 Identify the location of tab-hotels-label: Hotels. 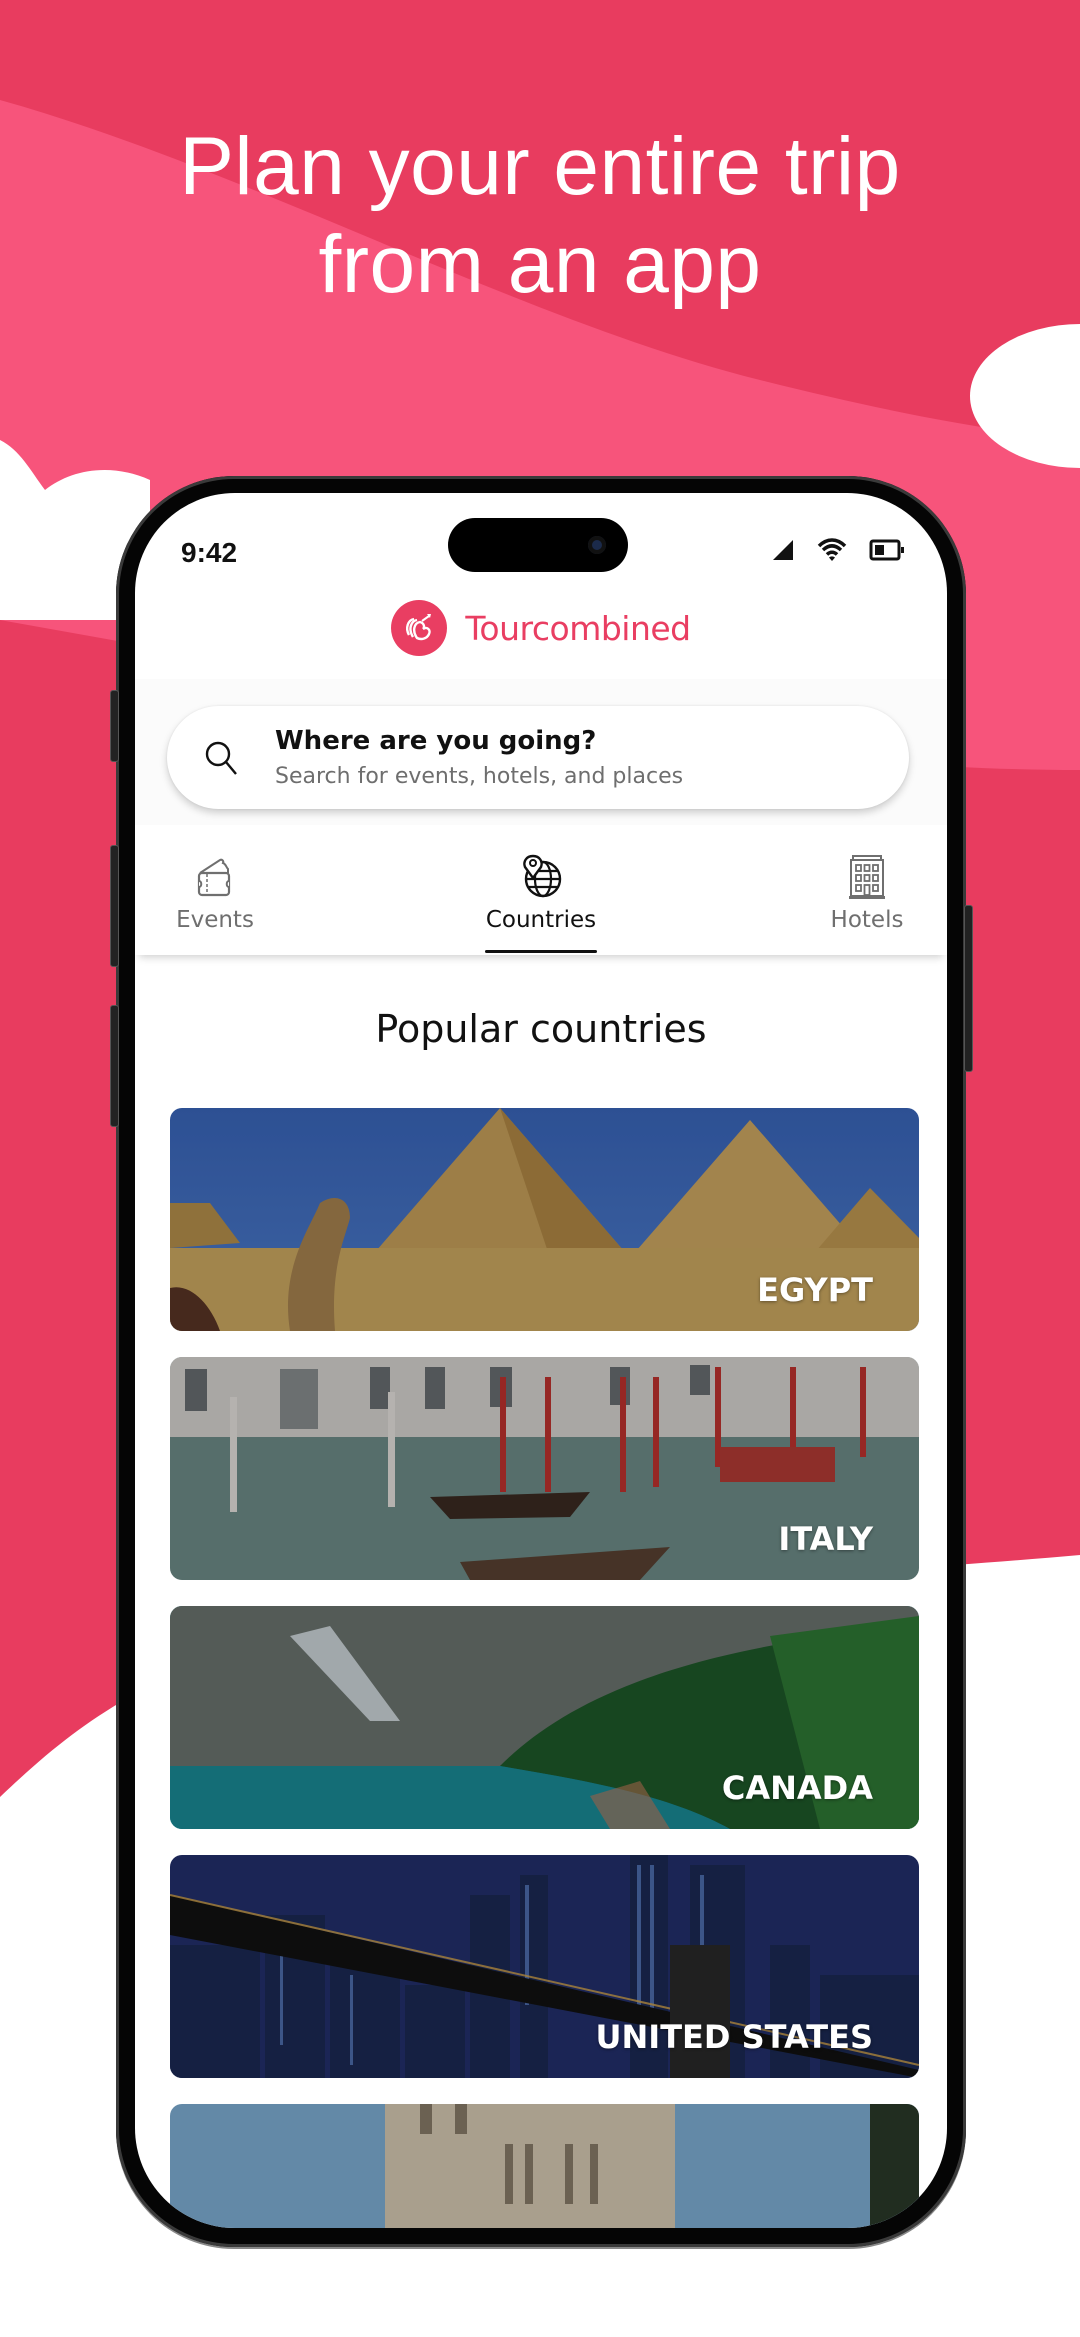
(867, 920).